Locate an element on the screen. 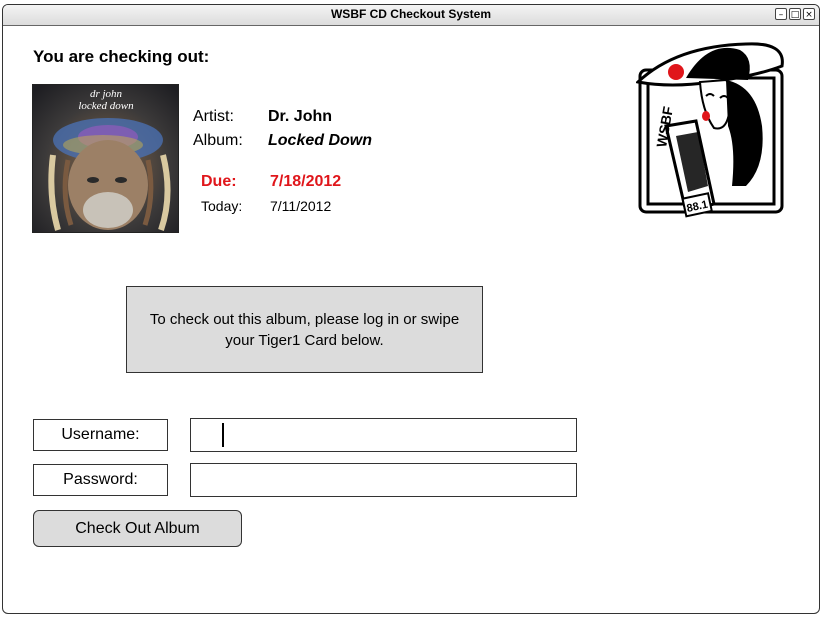 Image resolution: width=825 pixels, height=620 pixels. check-out-album-button: Check Out Album is located at coordinates (137, 528).